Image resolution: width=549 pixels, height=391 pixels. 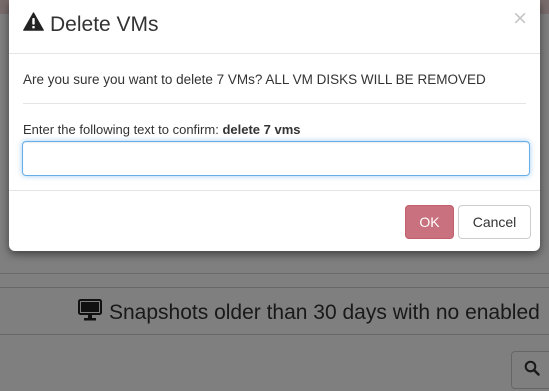 What do you see at coordinates (104, 24) in the screenshot?
I see `dialog-title-text: Delete VMs` at bounding box center [104, 24].